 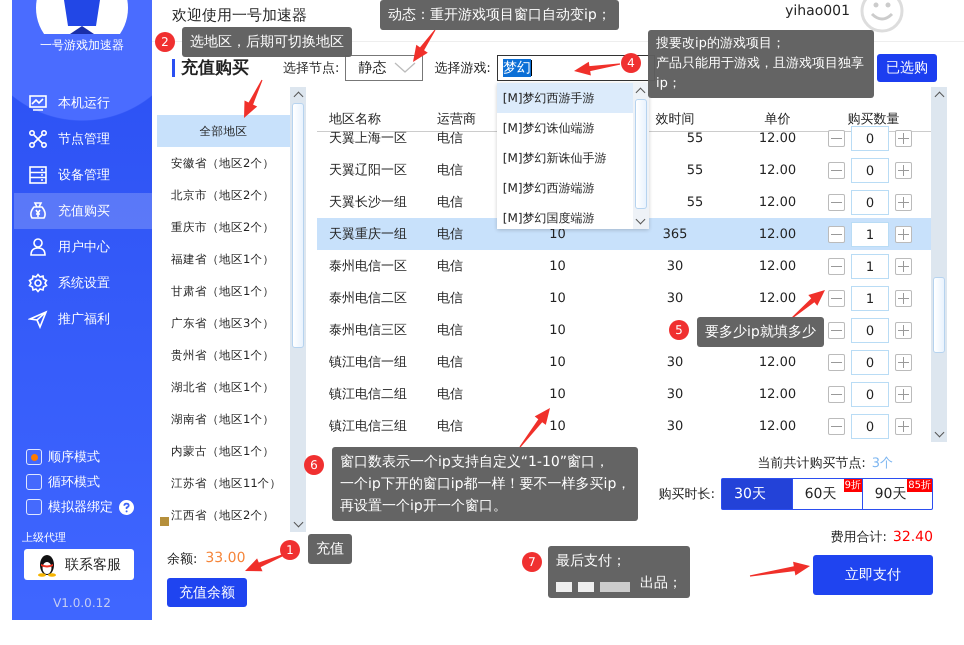 What do you see at coordinates (366, 234) in the screenshot?
I see `region-name-cell: 天翼重庆一组` at bounding box center [366, 234].